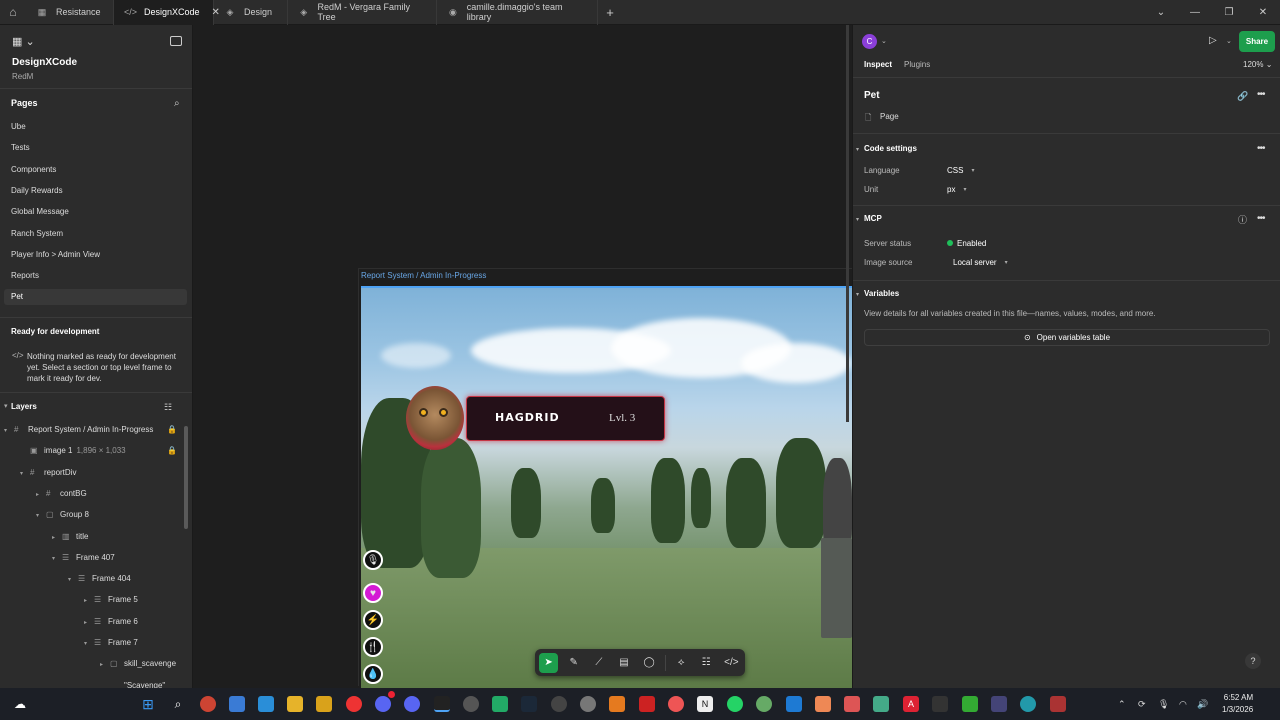  What do you see at coordinates (847, 223) in the screenshot?
I see `canvas-scrollbar` at bounding box center [847, 223].